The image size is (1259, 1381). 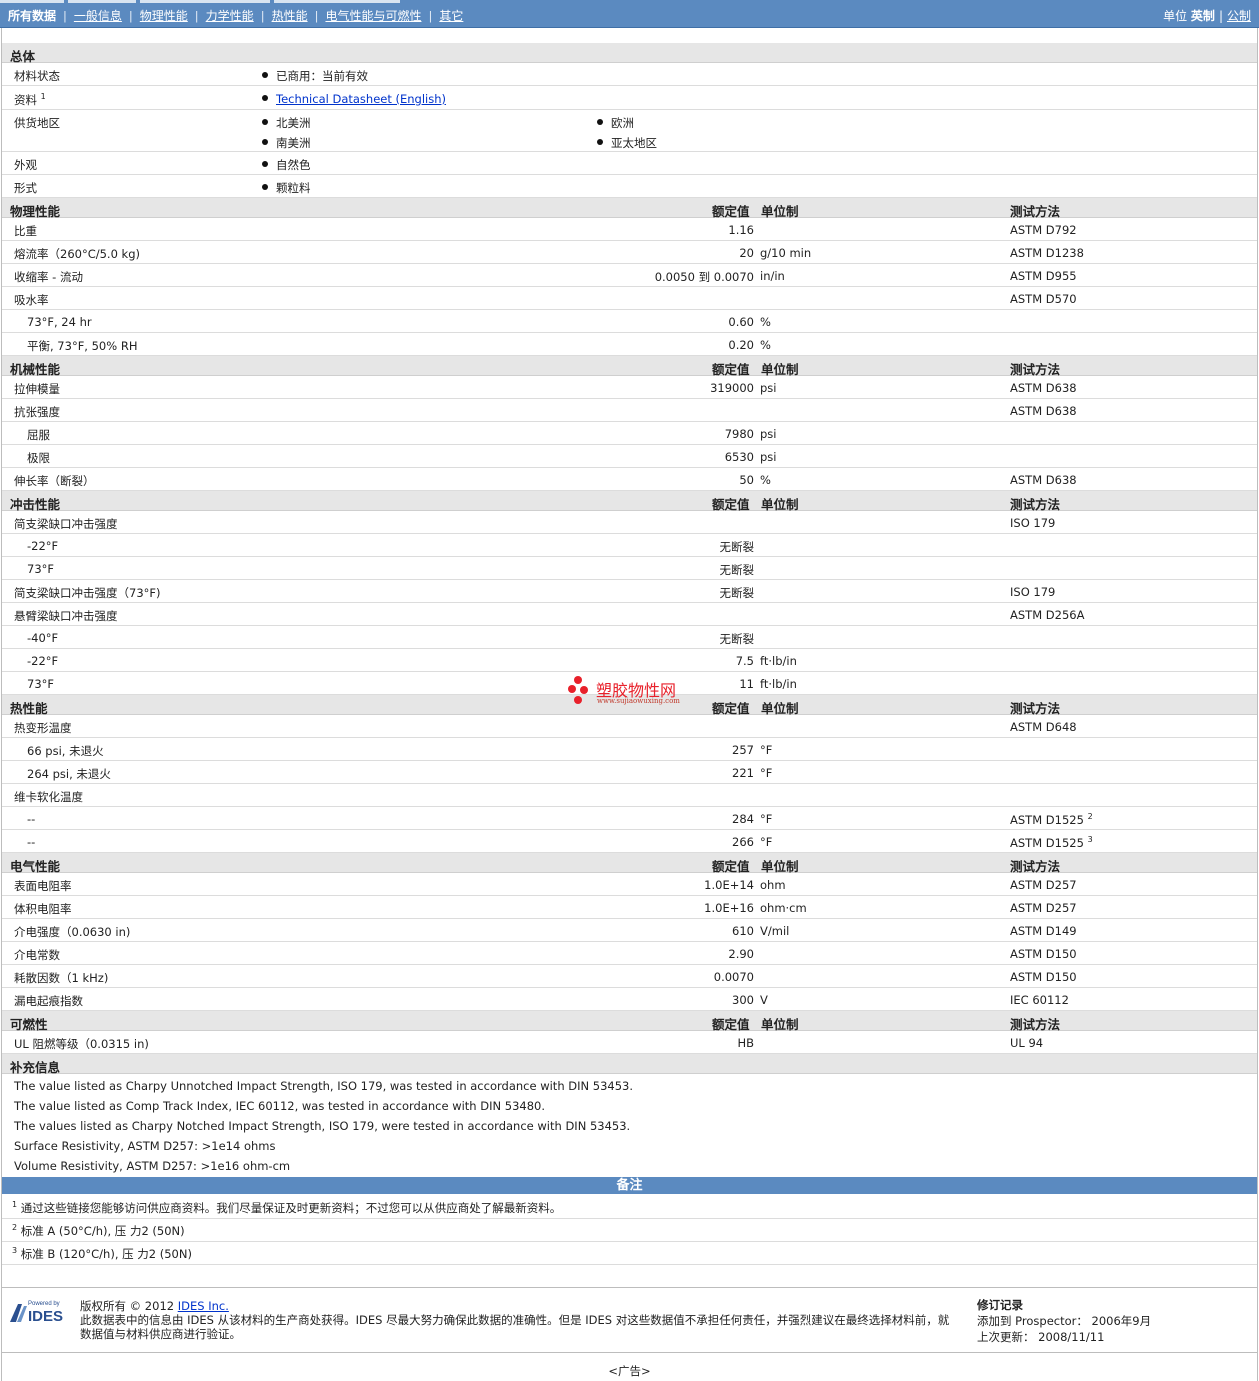 I want to click on bullet-item: Technical Datasheet (English), so click(x=354, y=99).